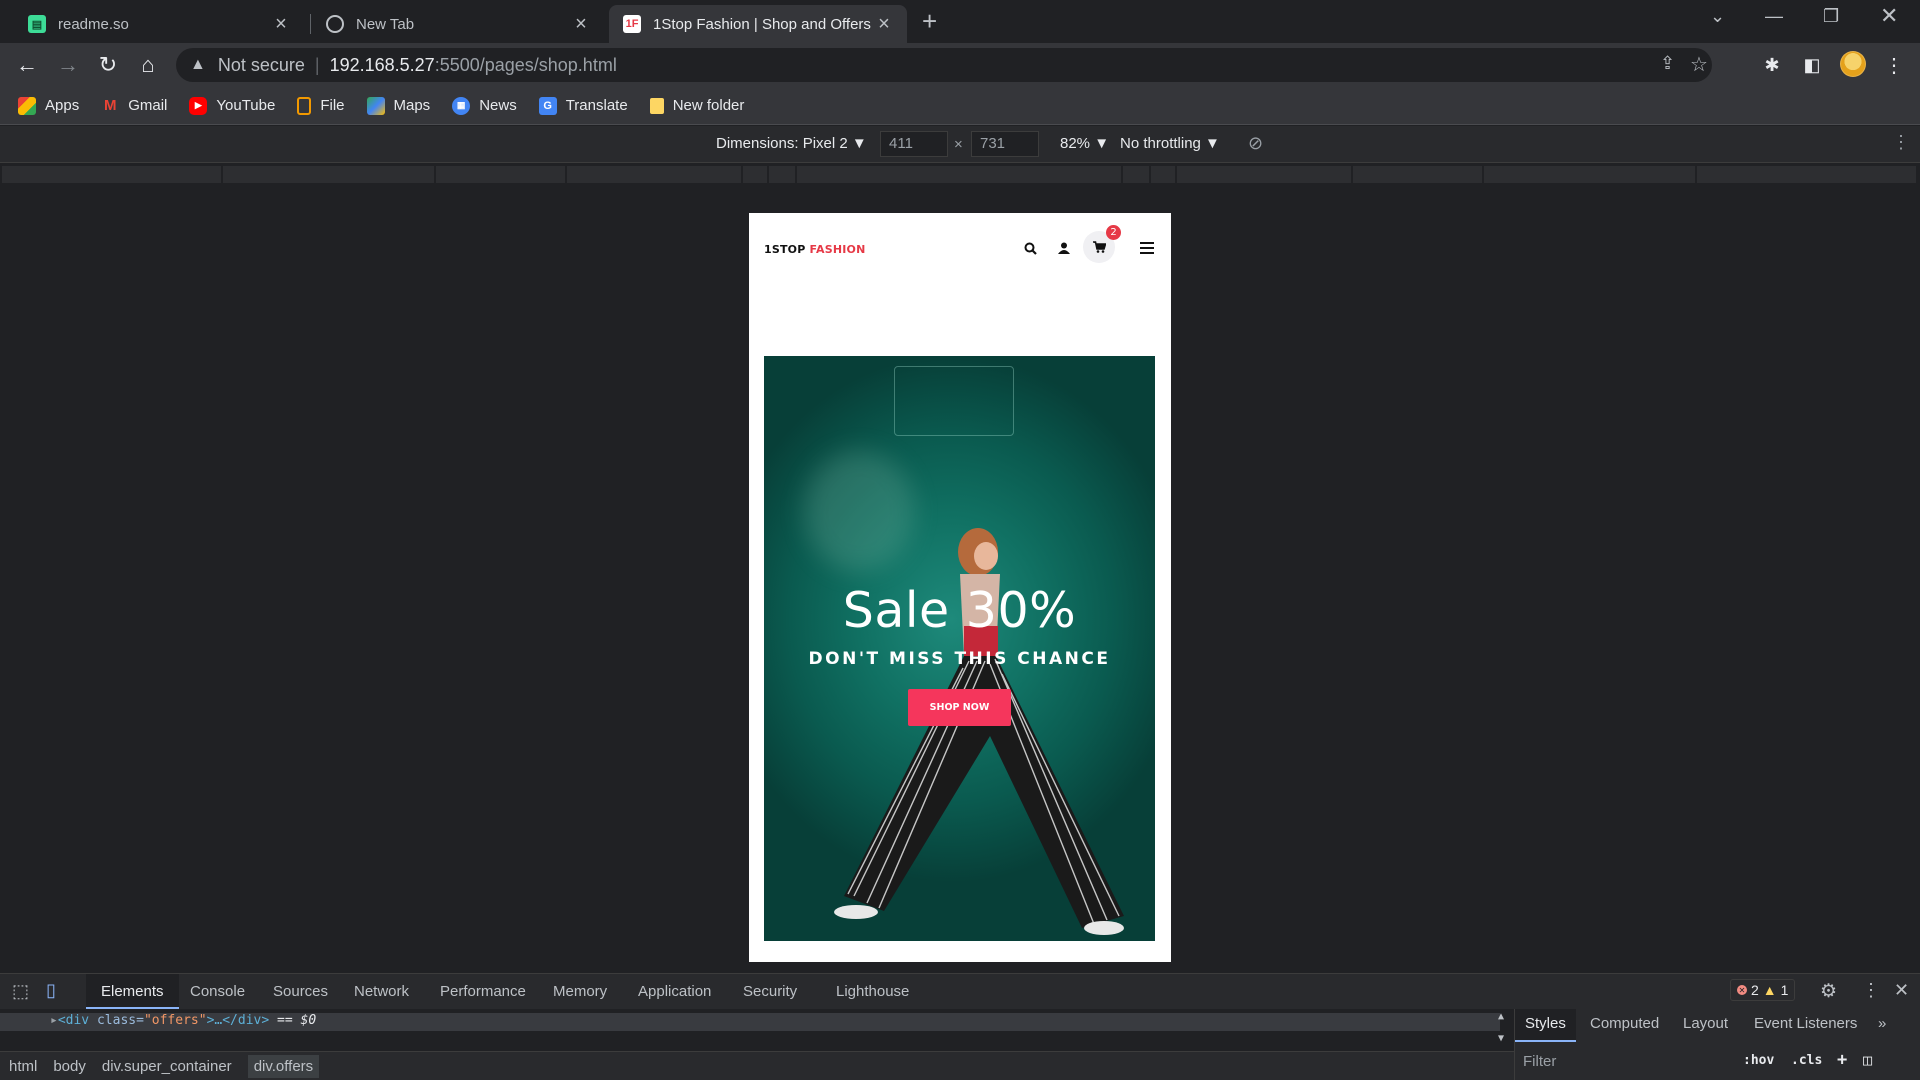  I want to click on bookmark-news: ▦ News, so click(484, 105).